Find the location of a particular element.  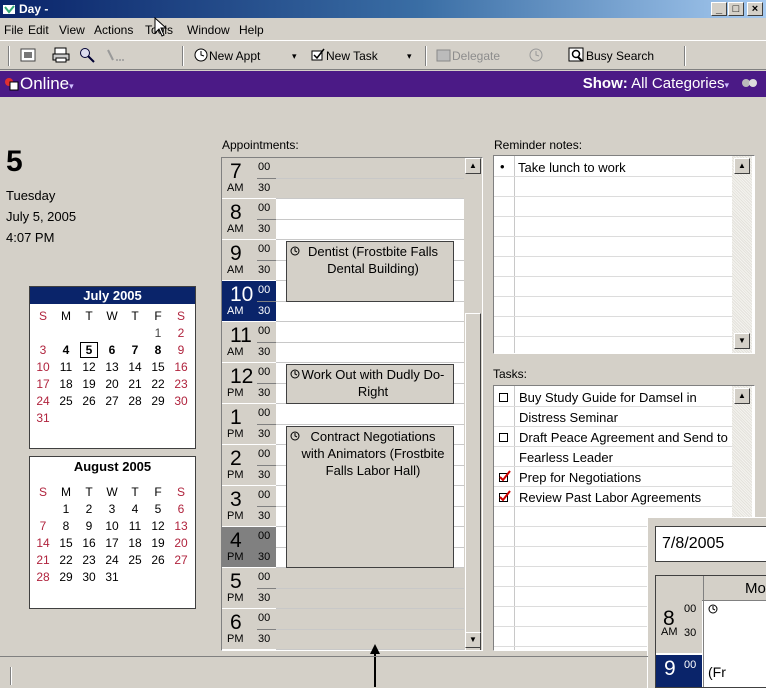

hour-slot-7-am: 7 AM 00 30 is located at coordinates (249, 178).